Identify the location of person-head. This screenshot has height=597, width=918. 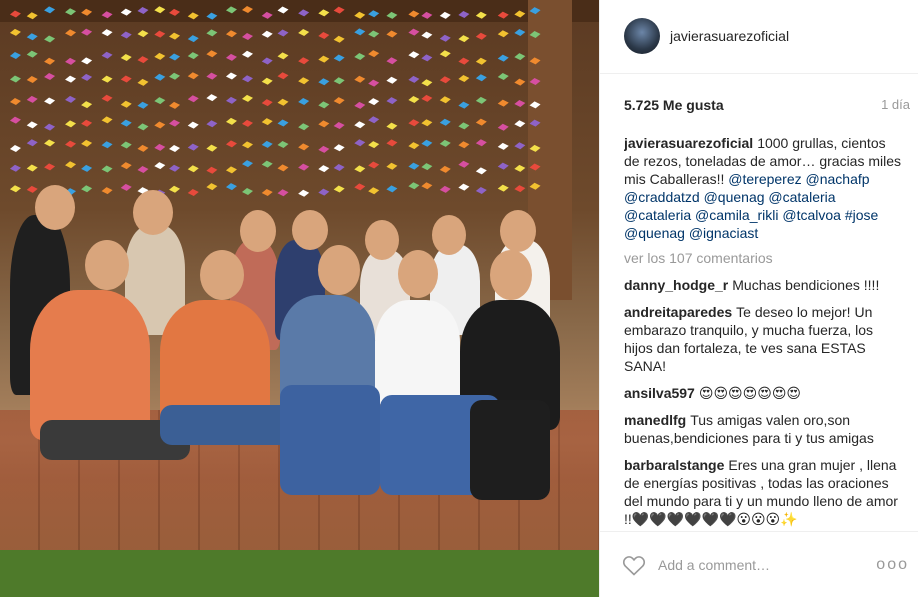
(310, 230).